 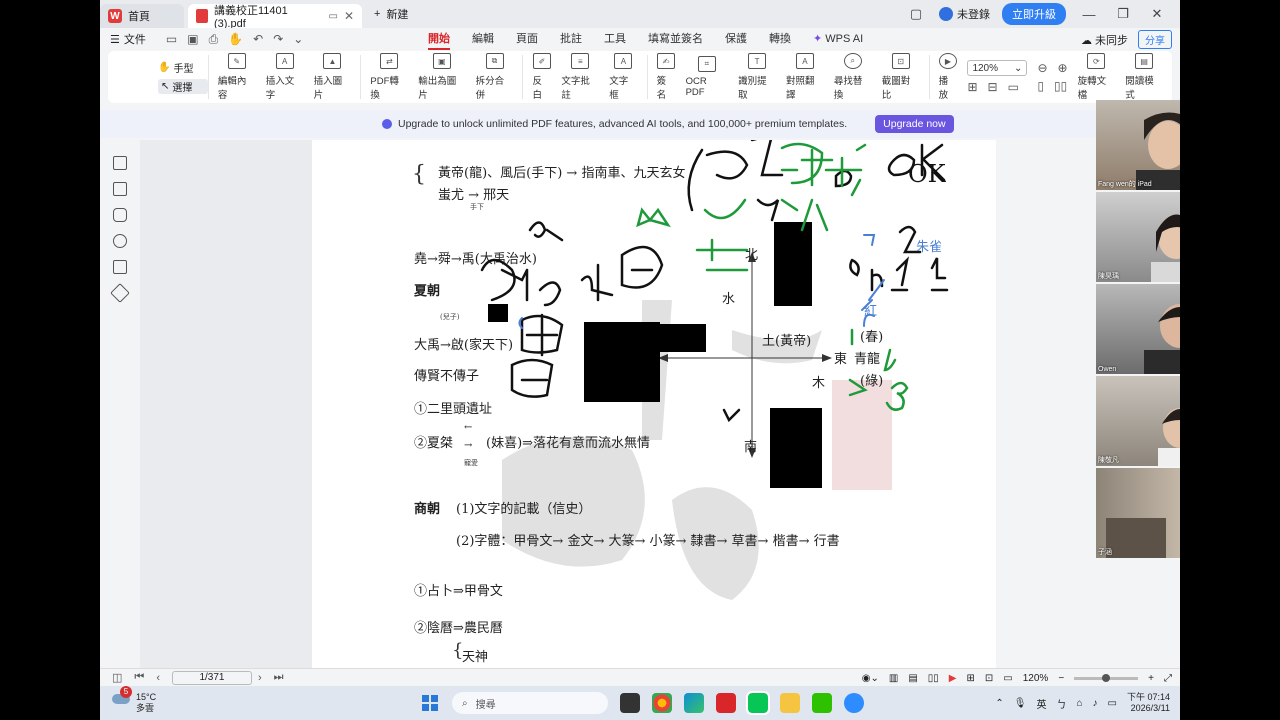 I want to click on insert-text-button: A 插入文字, so click(x=285, y=77).